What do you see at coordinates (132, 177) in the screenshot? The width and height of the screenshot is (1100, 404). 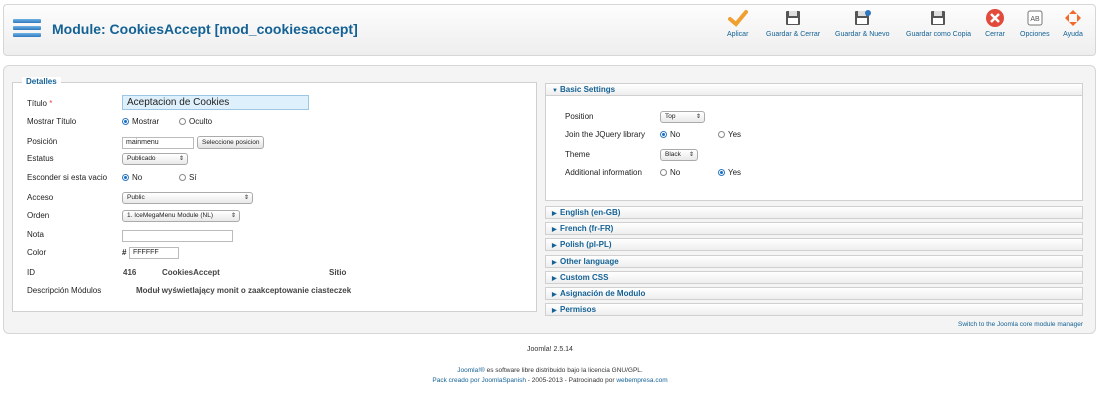 I see `hide-empty-no-radio: No` at bounding box center [132, 177].